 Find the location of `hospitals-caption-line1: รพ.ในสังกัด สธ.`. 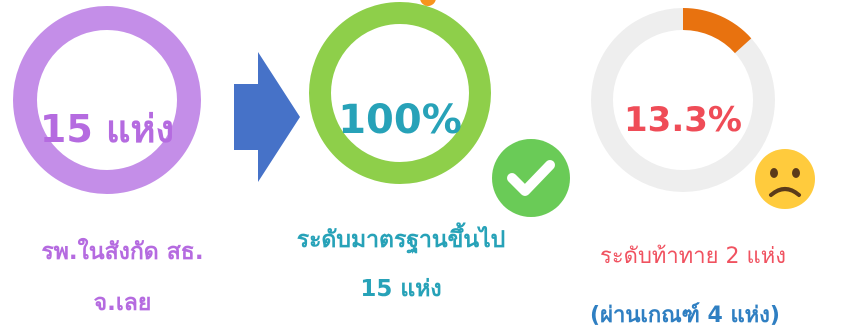

hospitals-caption-line1: รพ.ในสังกัด สธ. is located at coordinates (122, 252).